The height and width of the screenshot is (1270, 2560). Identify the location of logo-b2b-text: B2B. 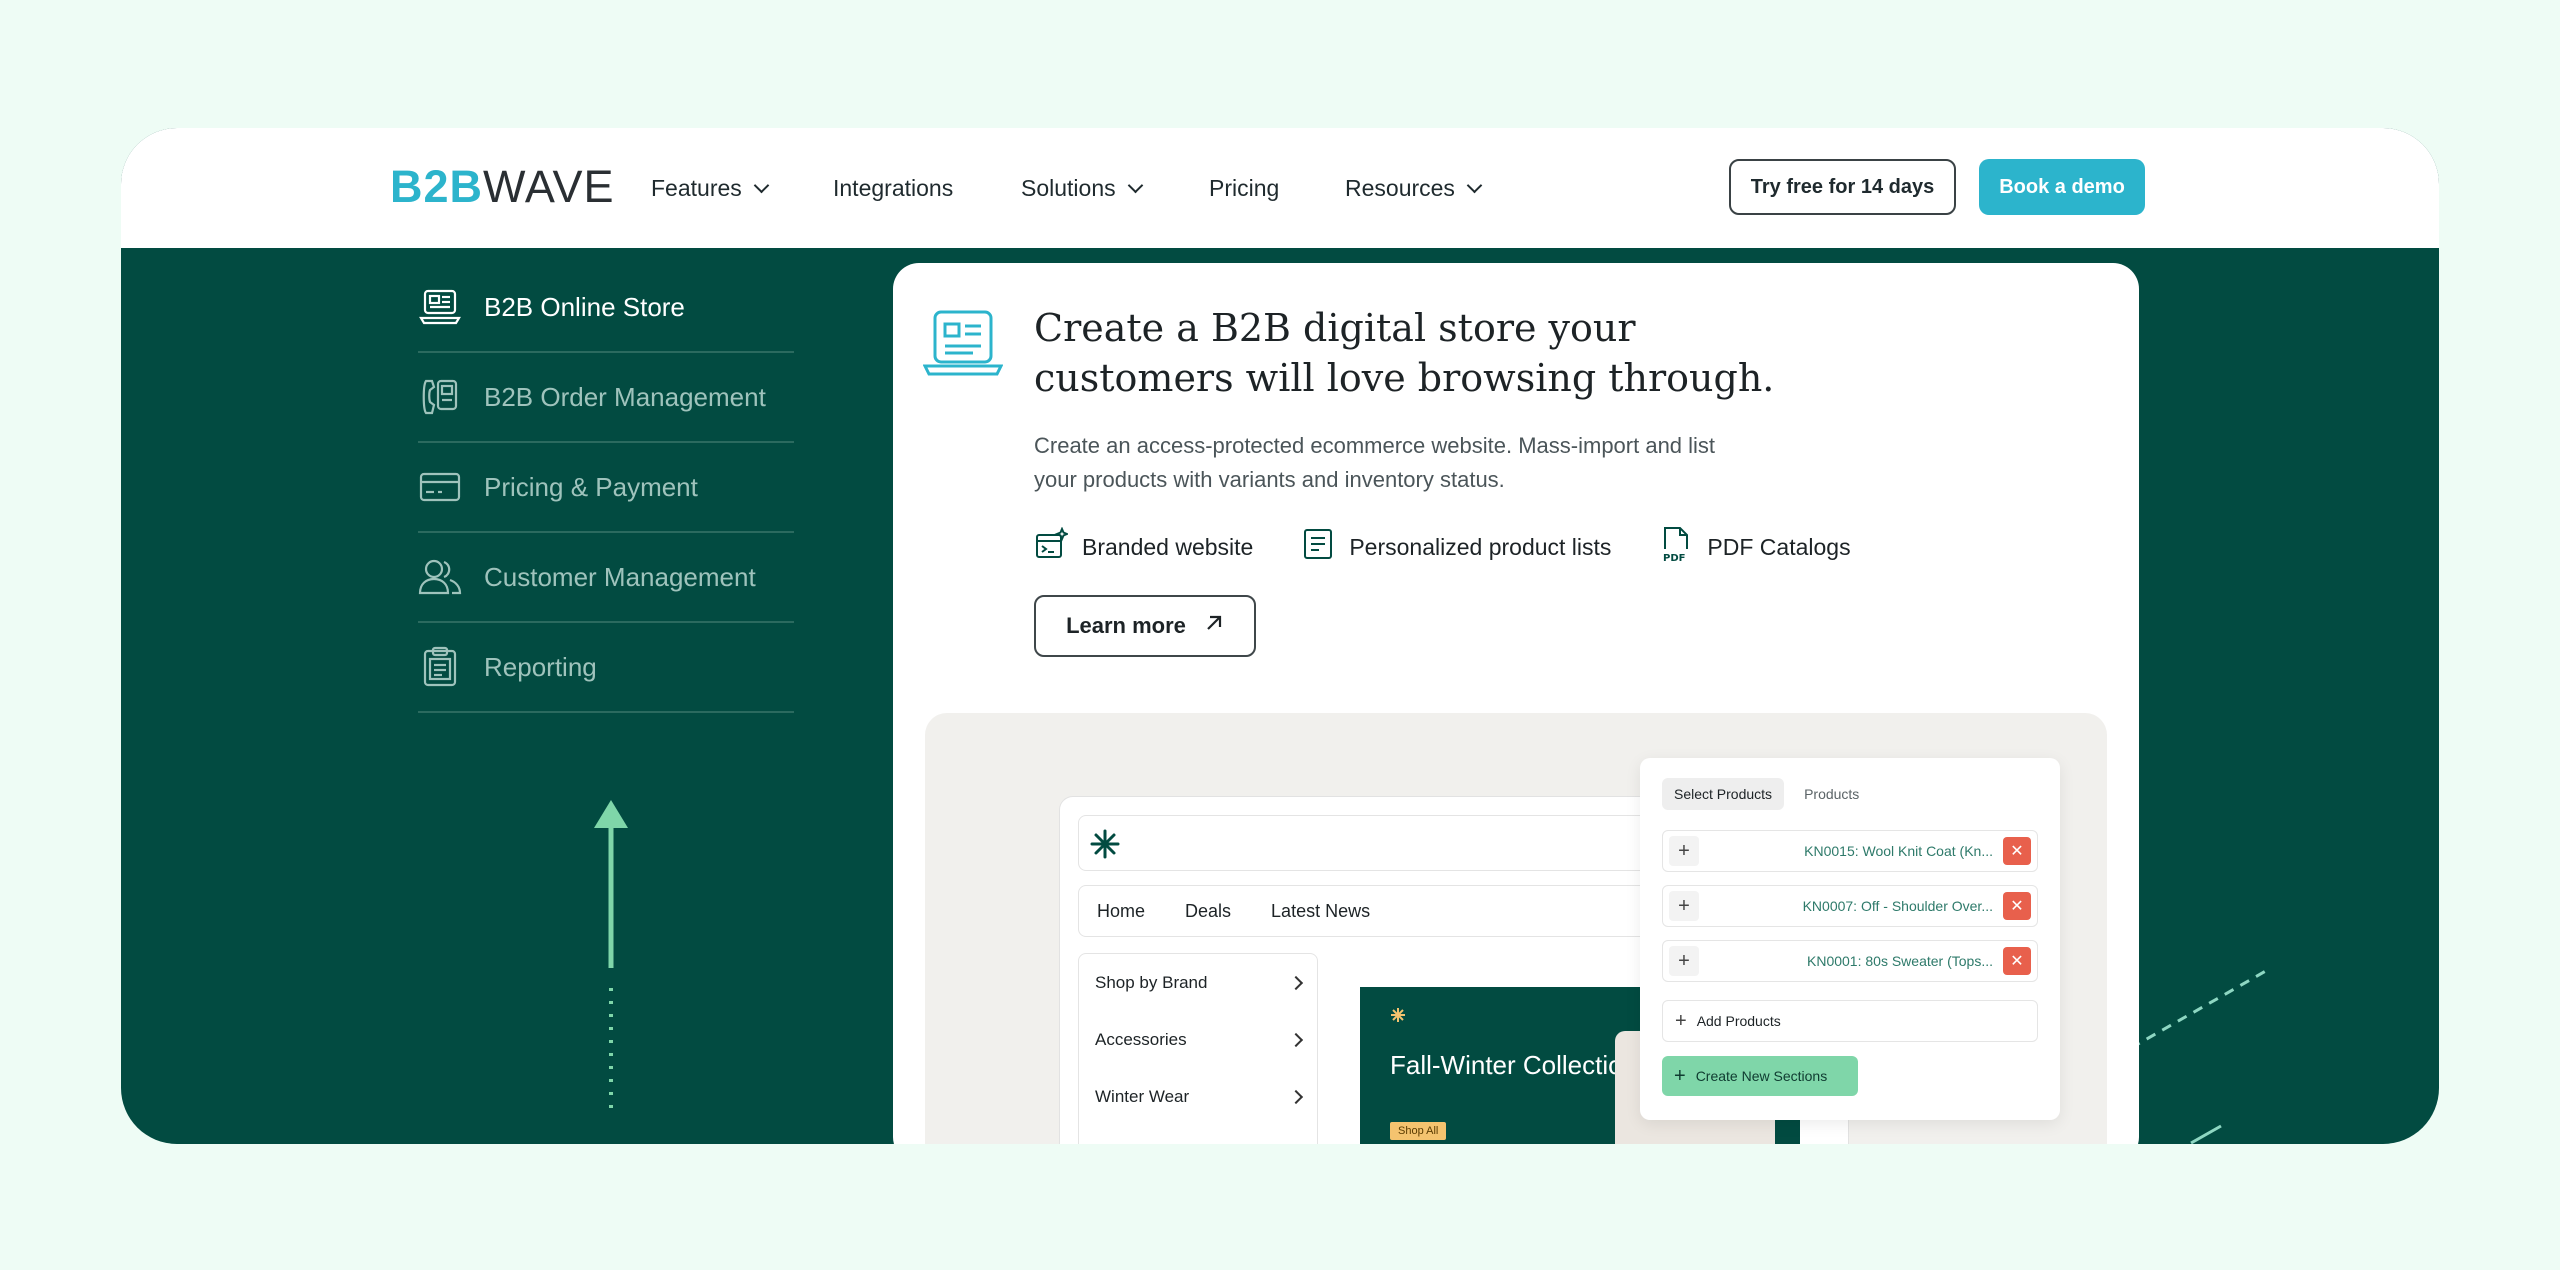
(437, 186).